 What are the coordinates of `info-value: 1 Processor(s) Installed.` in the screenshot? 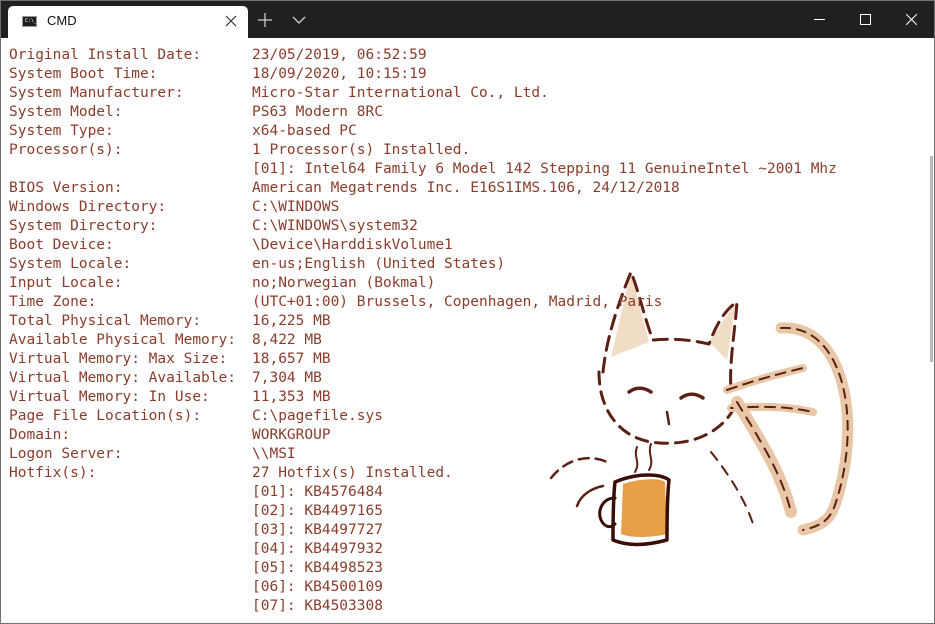 It's located at (361, 150).